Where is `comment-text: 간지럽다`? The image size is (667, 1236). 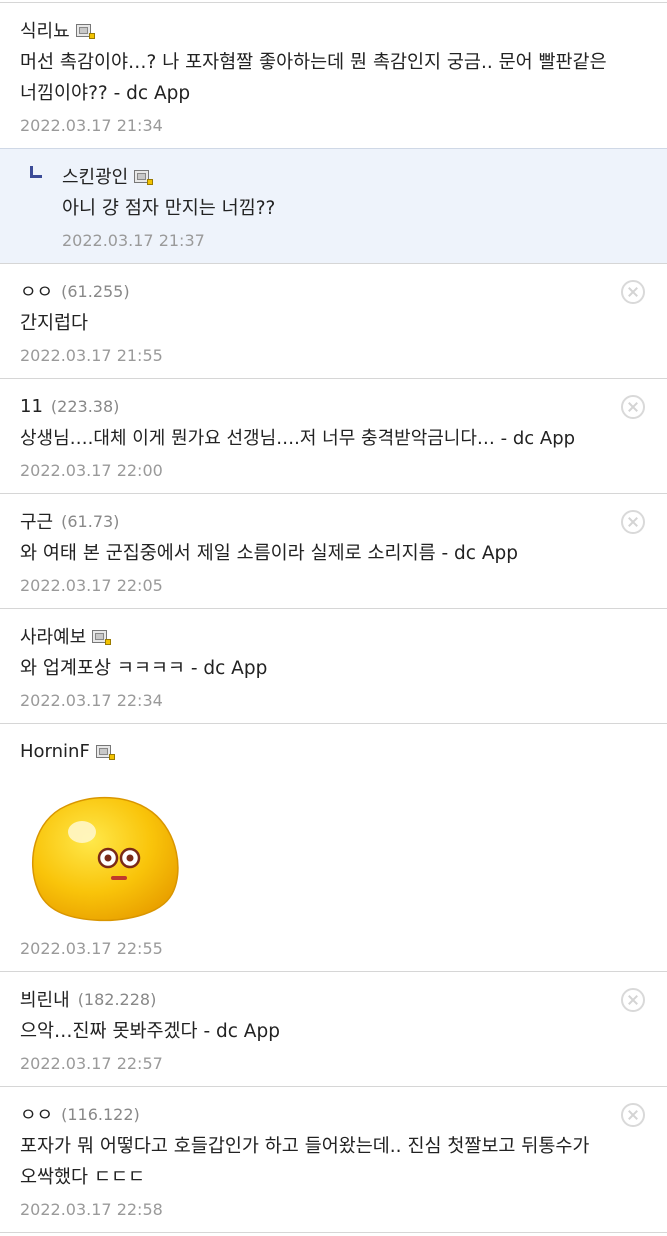 comment-text: 간지럽다 is located at coordinates (54, 323).